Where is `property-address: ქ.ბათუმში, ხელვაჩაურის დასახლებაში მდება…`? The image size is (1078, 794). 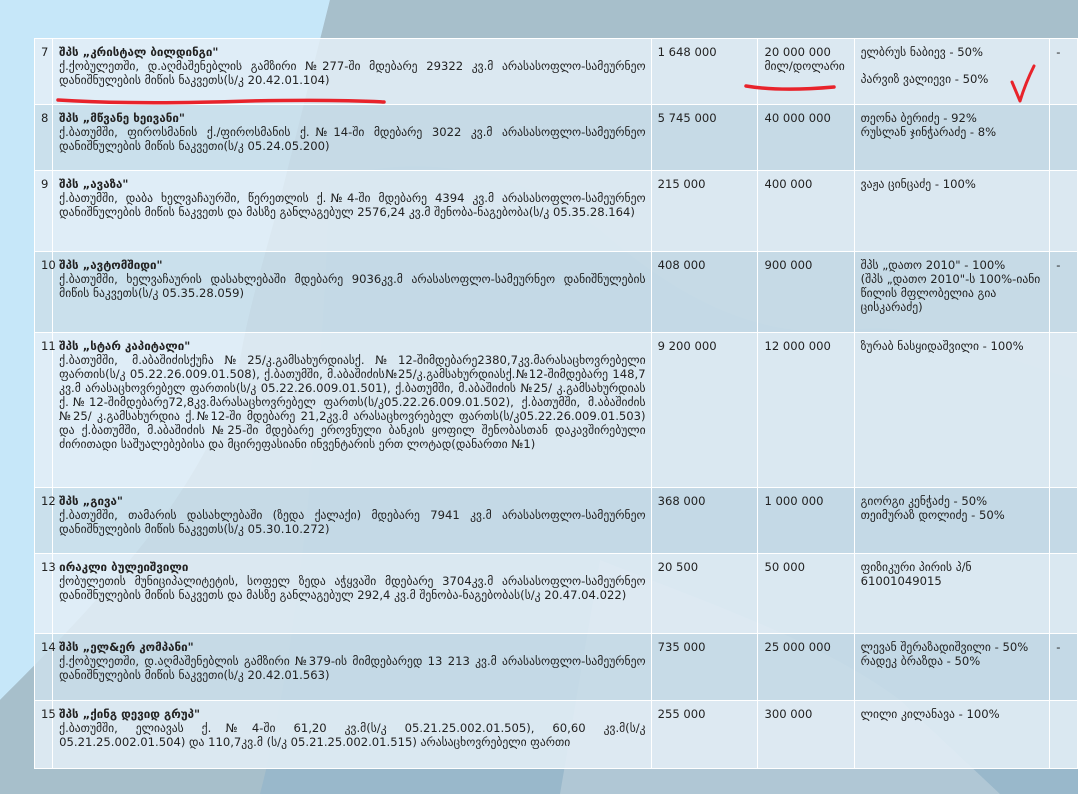 property-address: ქ.ბათუმში, ხელვაჩაურის დასახლებაში მდება… is located at coordinates (352, 286).